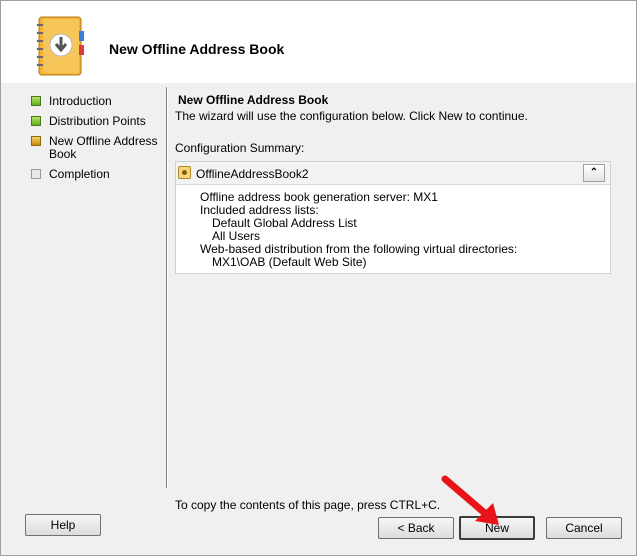 The height and width of the screenshot is (556, 637). What do you see at coordinates (36, 174) in the screenshot?
I see `step-pending-icon` at bounding box center [36, 174].